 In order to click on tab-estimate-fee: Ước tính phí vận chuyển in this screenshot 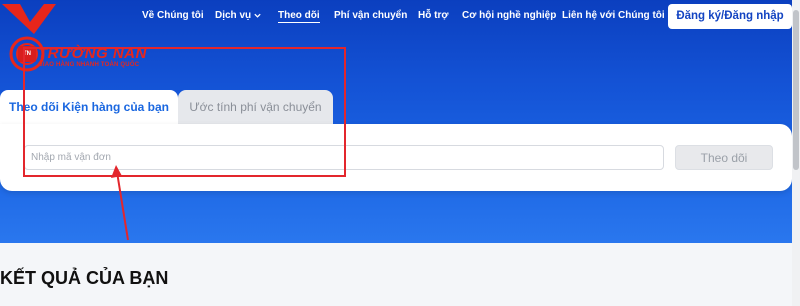, I will do `click(255, 107)`.